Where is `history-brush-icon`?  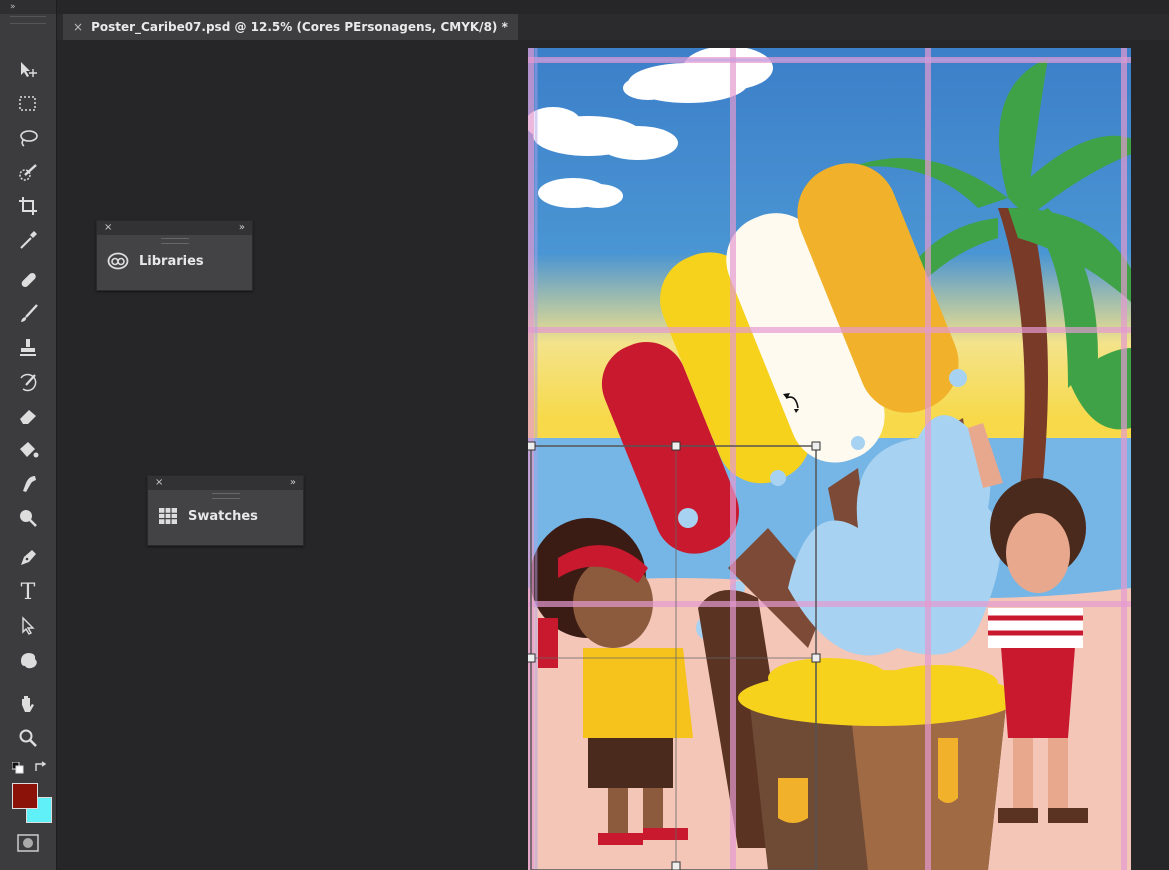
history-brush-icon is located at coordinates (28, 382).